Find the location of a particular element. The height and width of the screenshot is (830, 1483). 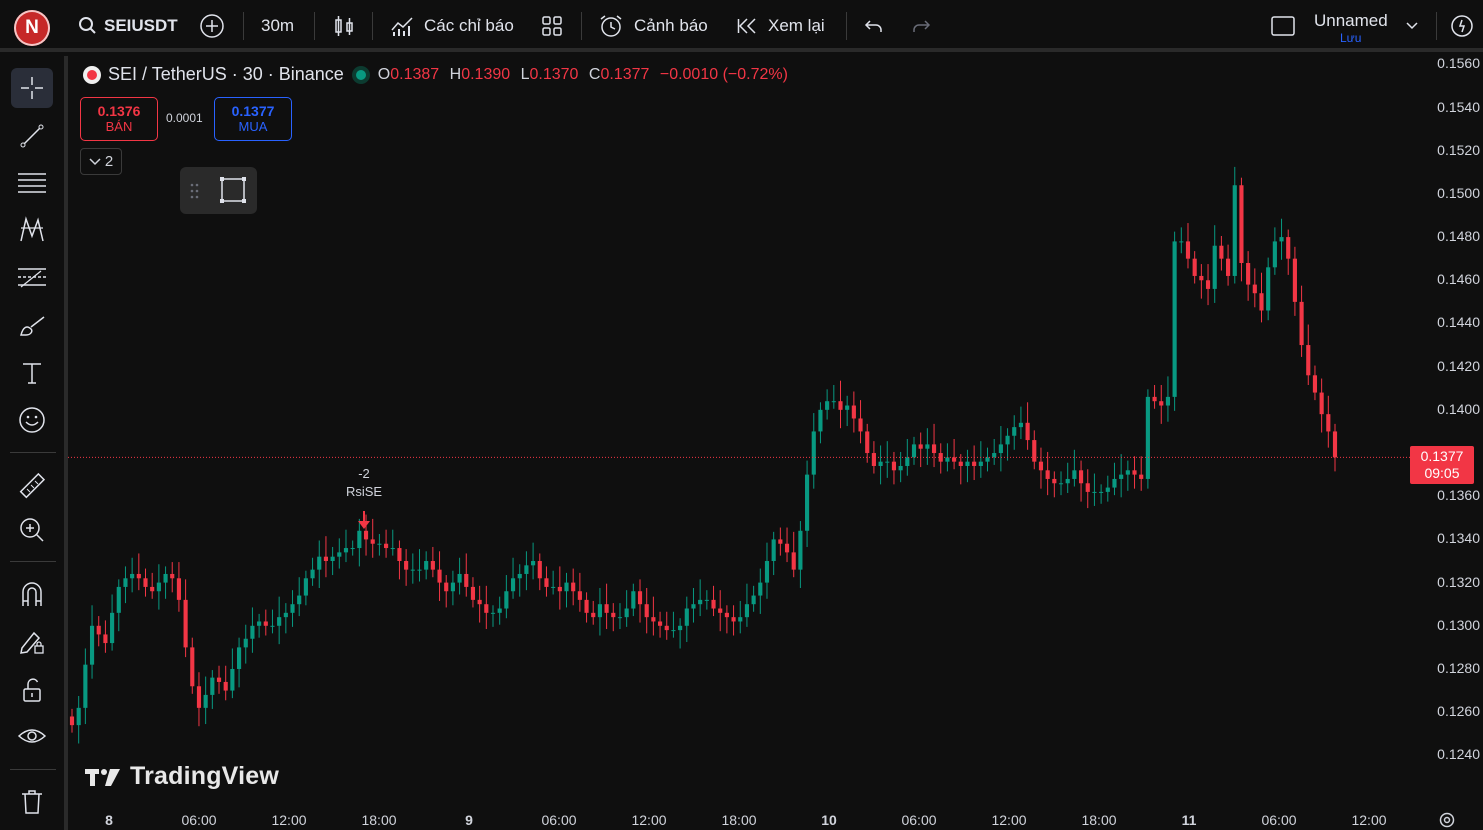

symbol-title: SEI / TetherUS · 30 · Binance is located at coordinates (226, 74).